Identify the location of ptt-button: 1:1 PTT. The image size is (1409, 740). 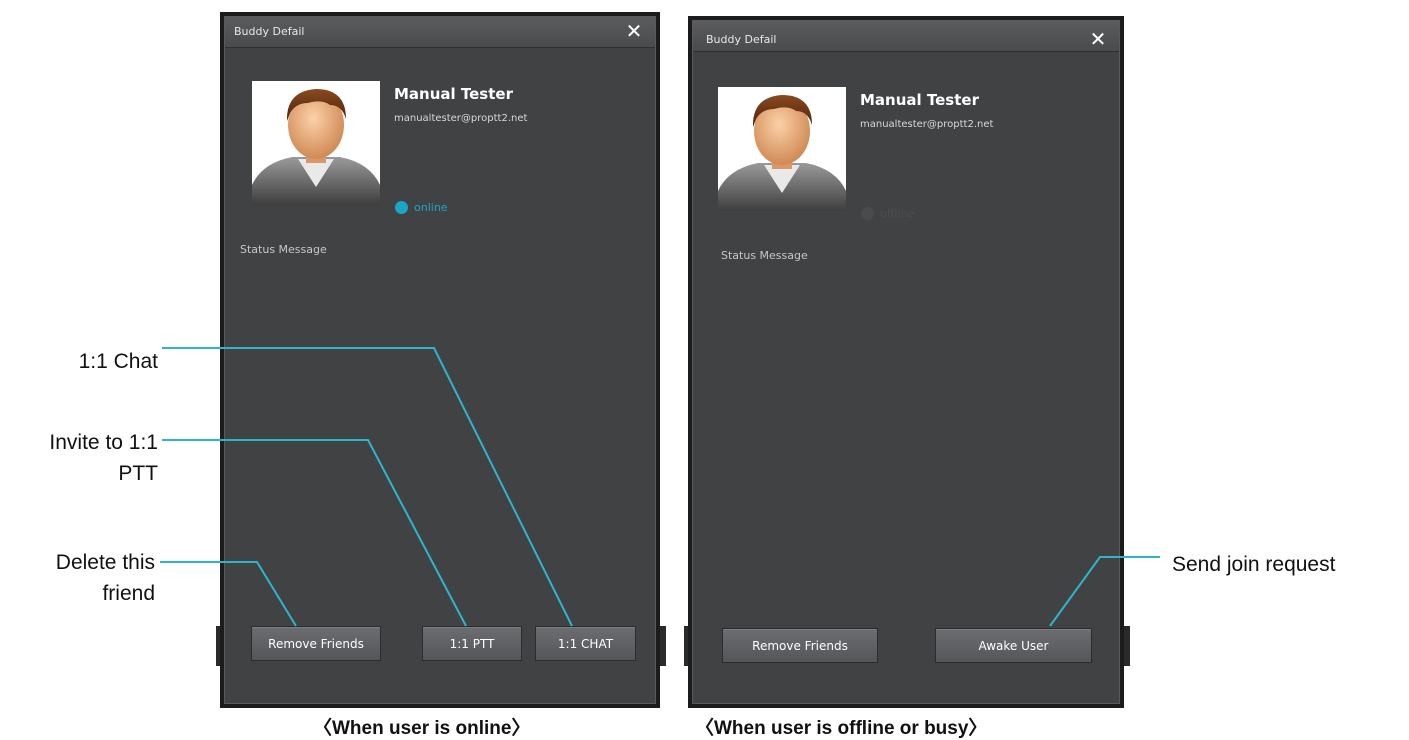
(472, 643).